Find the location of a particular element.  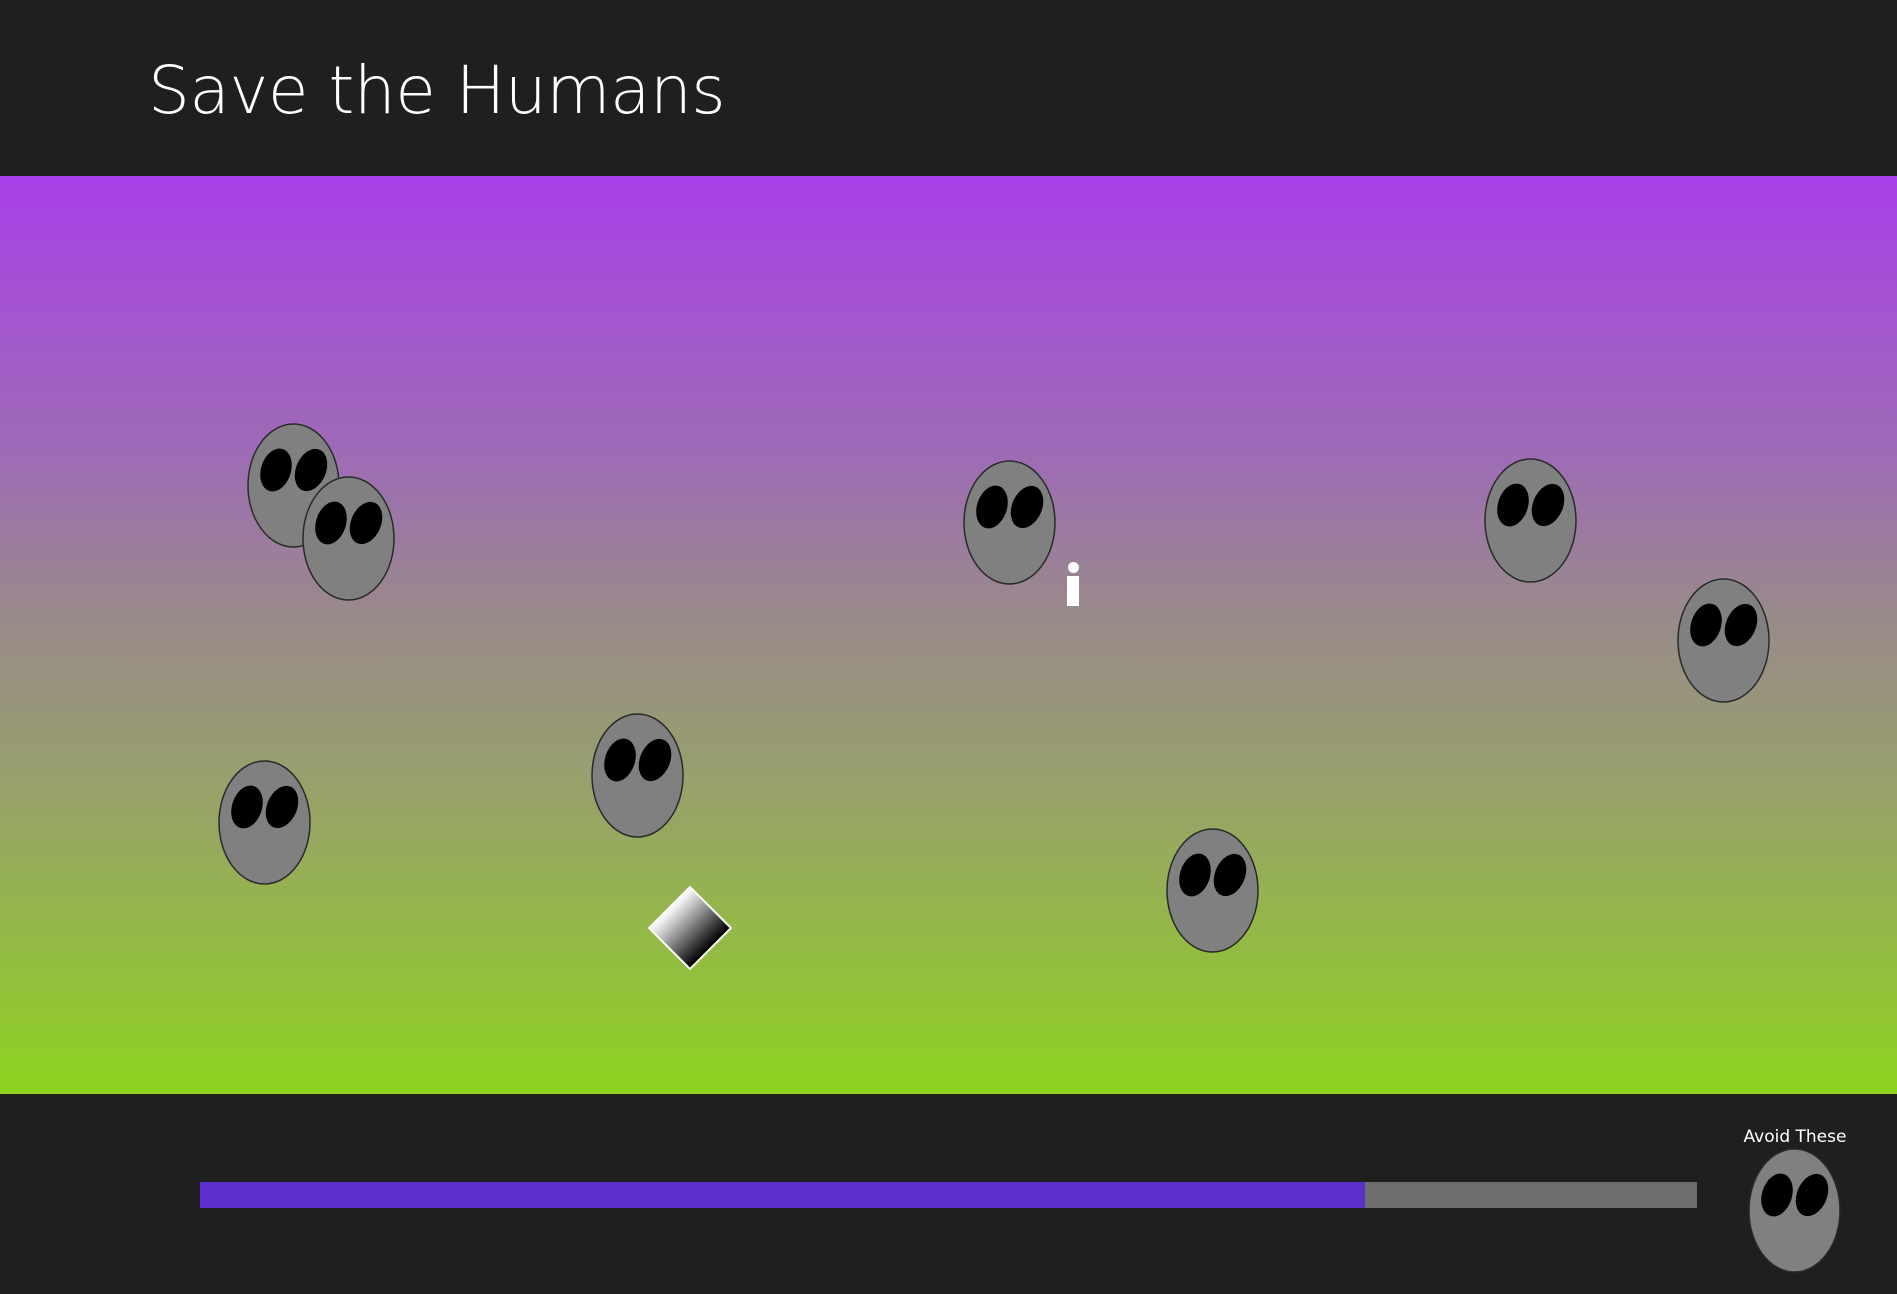

progress-bar is located at coordinates (948, 1195).